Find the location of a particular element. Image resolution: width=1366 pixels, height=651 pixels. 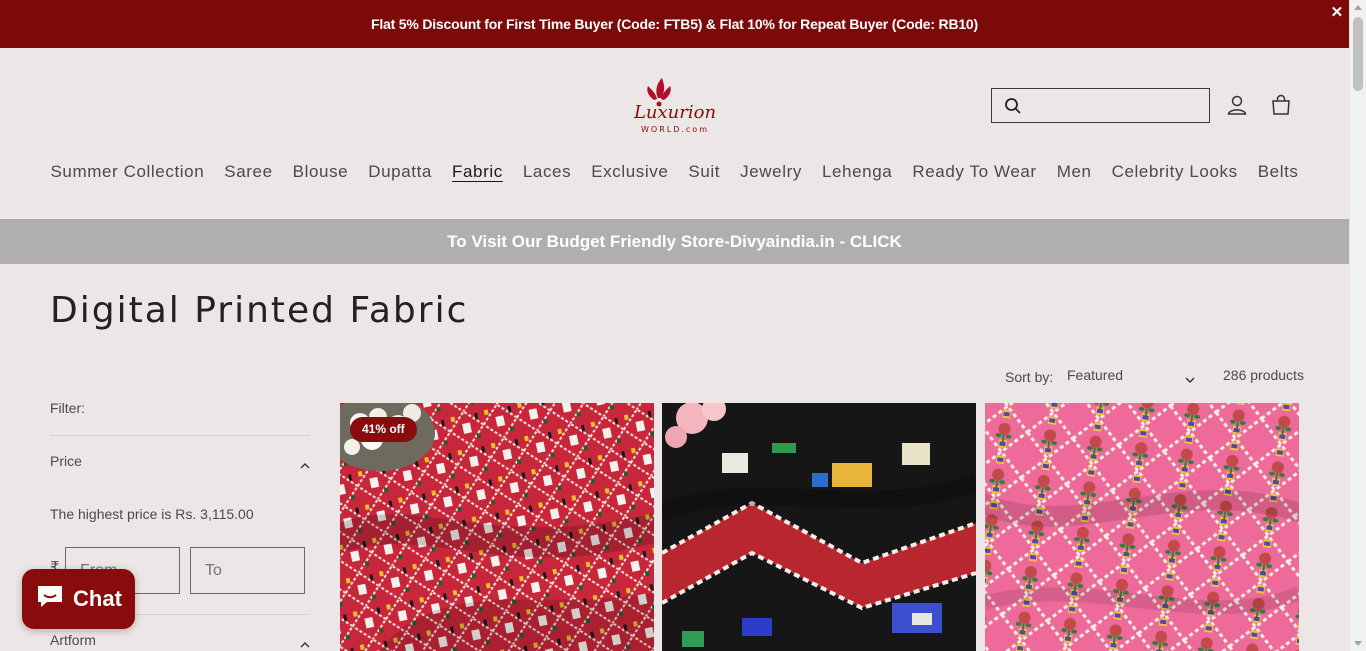

nav-item-exclusive: Exclusive is located at coordinates (629, 172).